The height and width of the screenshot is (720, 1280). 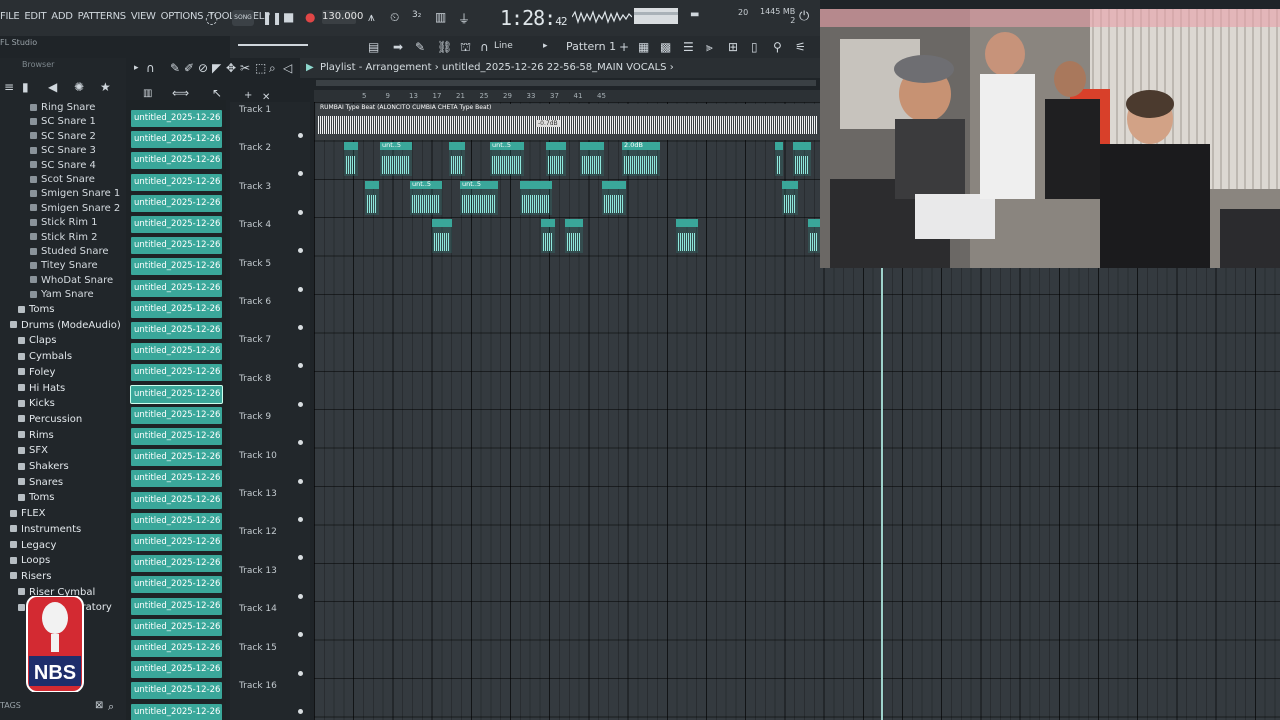 What do you see at coordinates (310, 17) in the screenshot?
I see `record-icon: ●` at bounding box center [310, 17].